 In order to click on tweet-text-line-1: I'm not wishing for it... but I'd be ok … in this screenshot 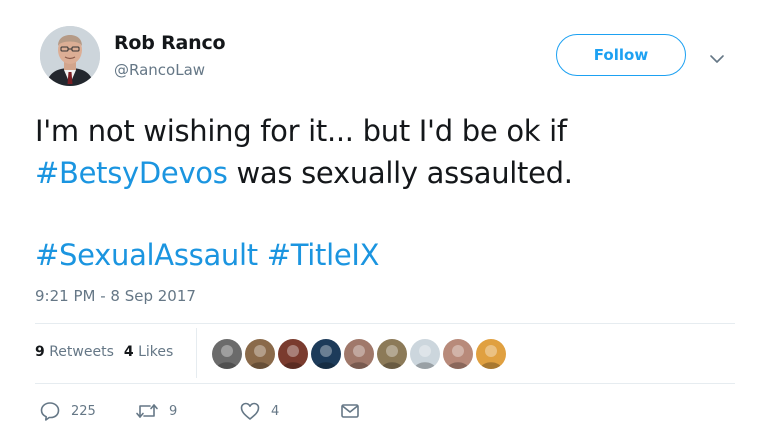, I will do `click(301, 131)`.